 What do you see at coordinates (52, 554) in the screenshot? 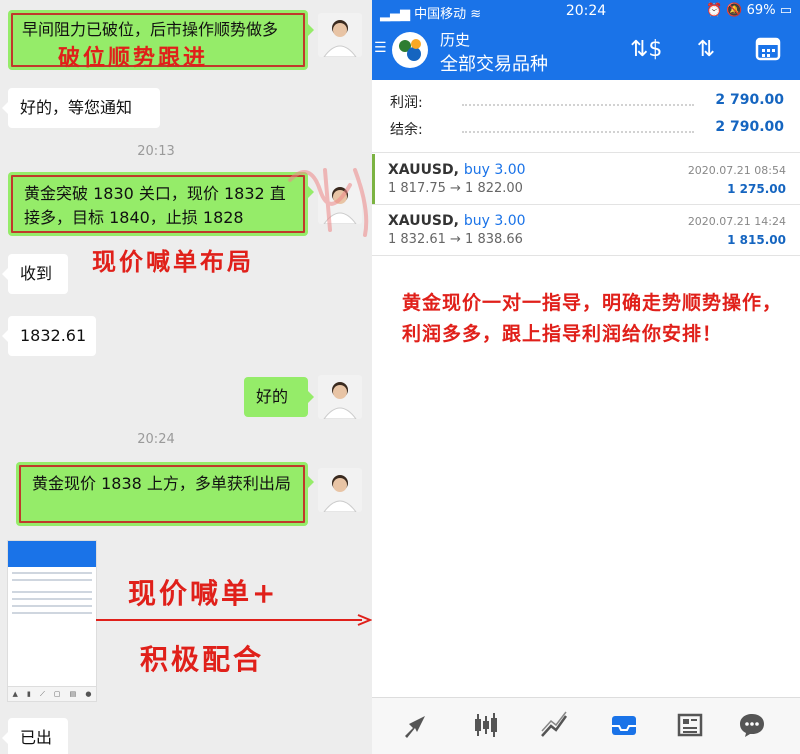
I see `thumbnail-header` at bounding box center [52, 554].